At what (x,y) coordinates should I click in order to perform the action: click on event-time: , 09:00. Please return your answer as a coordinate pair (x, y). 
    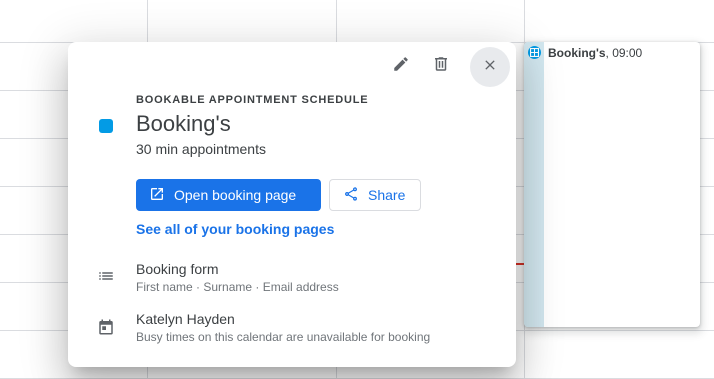
    Looking at the image, I should click on (624, 53).